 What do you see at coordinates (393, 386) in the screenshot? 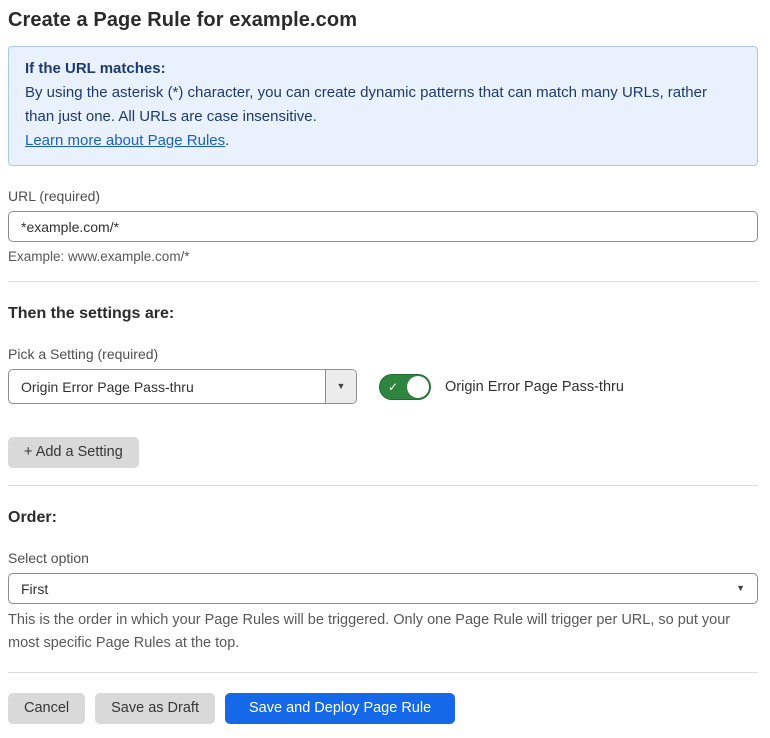
I see `check-icon: ✓` at bounding box center [393, 386].